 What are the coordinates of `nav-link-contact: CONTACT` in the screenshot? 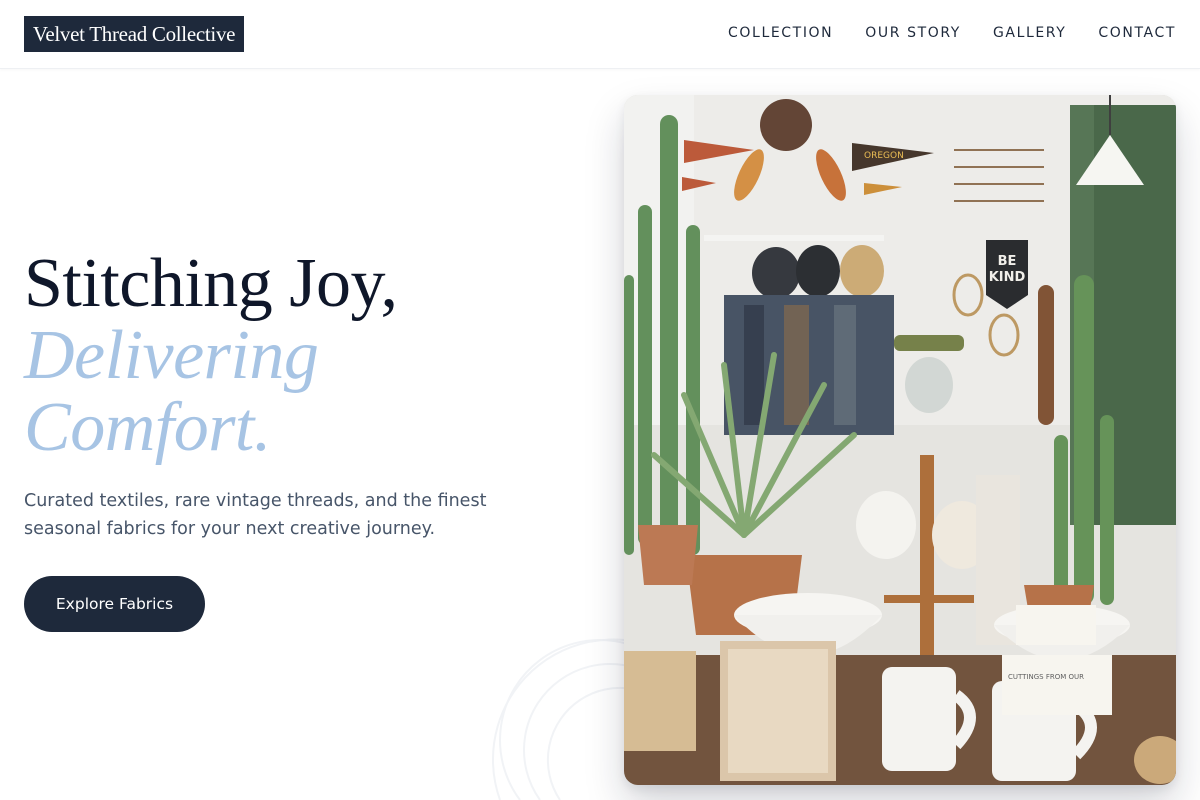 It's located at (1137, 33).